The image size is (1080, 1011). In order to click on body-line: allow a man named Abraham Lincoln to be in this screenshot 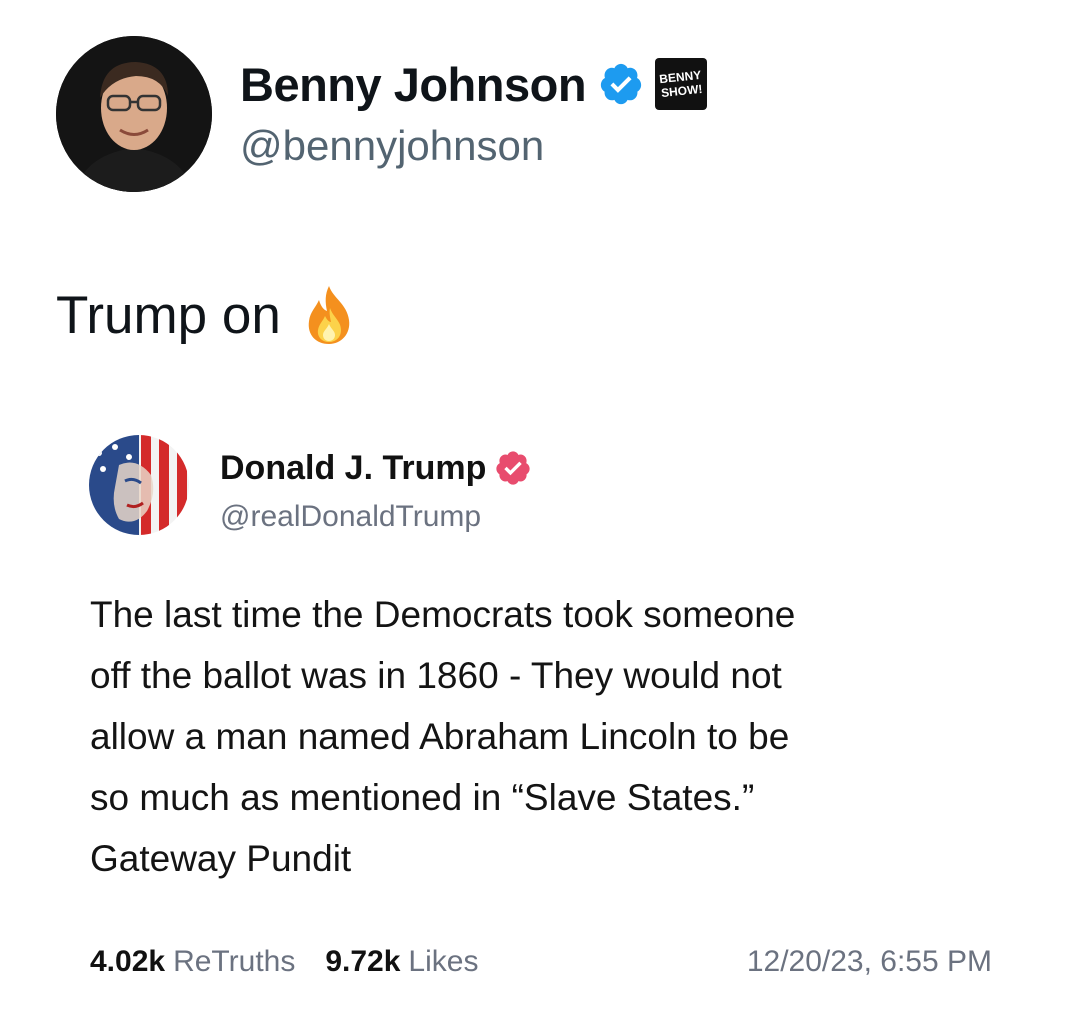, I will do `click(440, 736)`.